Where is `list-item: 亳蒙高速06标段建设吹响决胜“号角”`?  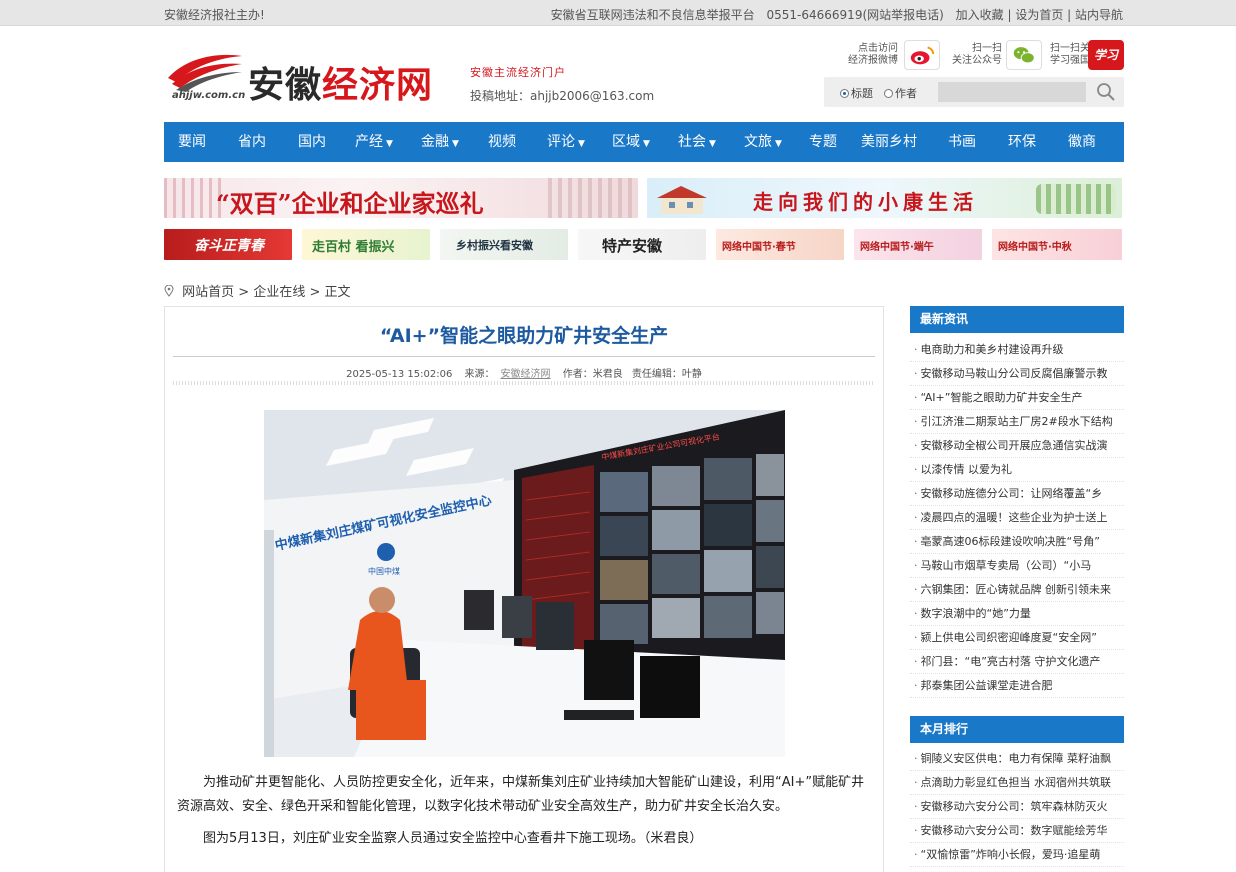 list-item: 亳蒙高速06标段建设吹响决胜“号角” is located at coordinates (1017, 542).